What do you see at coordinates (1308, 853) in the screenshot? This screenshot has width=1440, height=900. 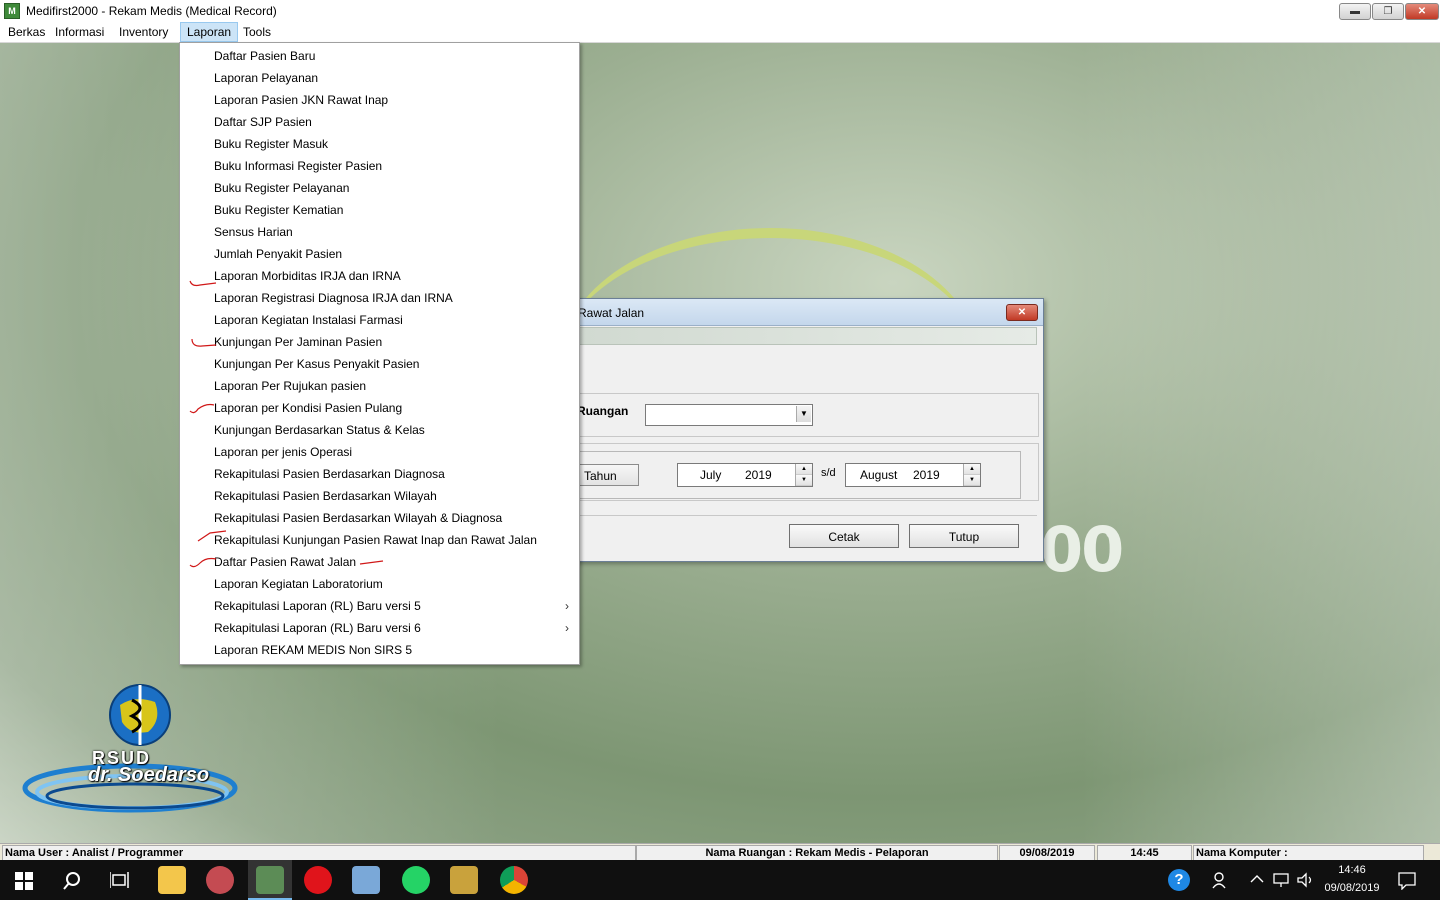 I see `status-komputer: Nama Komputer :` at bounding box center [1308, 853].